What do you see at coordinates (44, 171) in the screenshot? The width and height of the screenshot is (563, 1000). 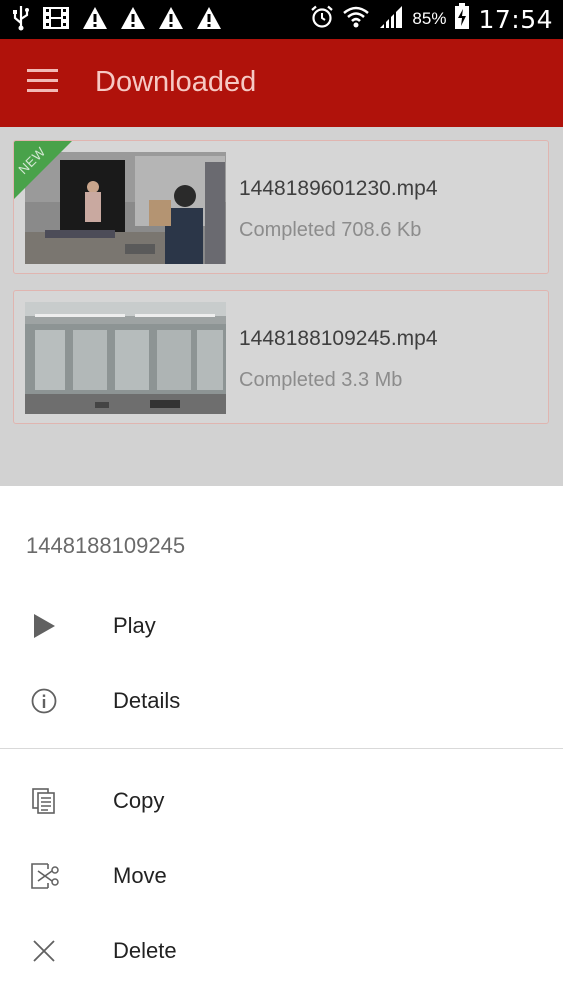 I see `new-badge: NEW` at bounding box center [44, 171].